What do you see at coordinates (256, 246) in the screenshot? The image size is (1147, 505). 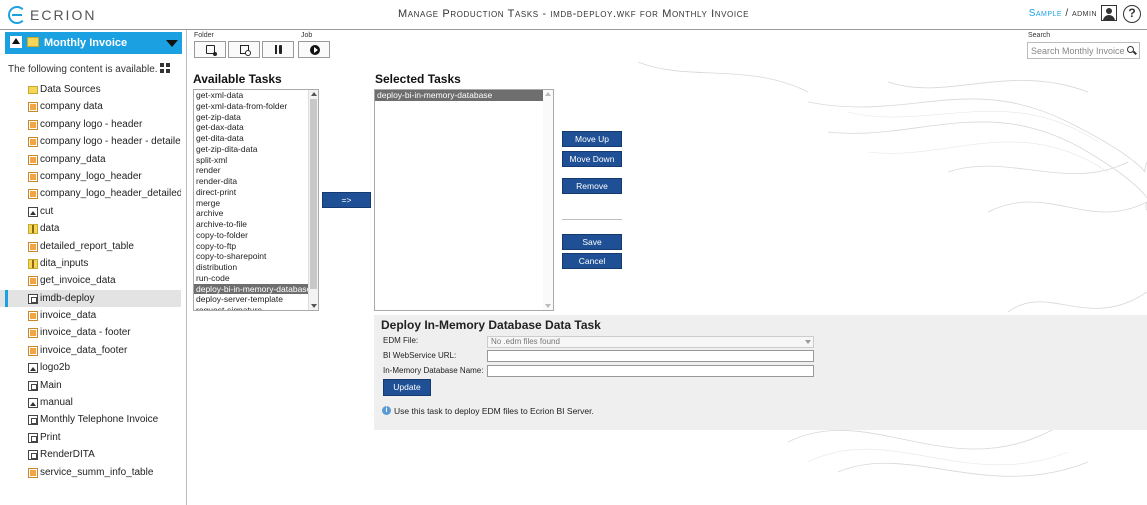 I see `available-task-option: copy-to-ftp` at bounding box center [256, 246].